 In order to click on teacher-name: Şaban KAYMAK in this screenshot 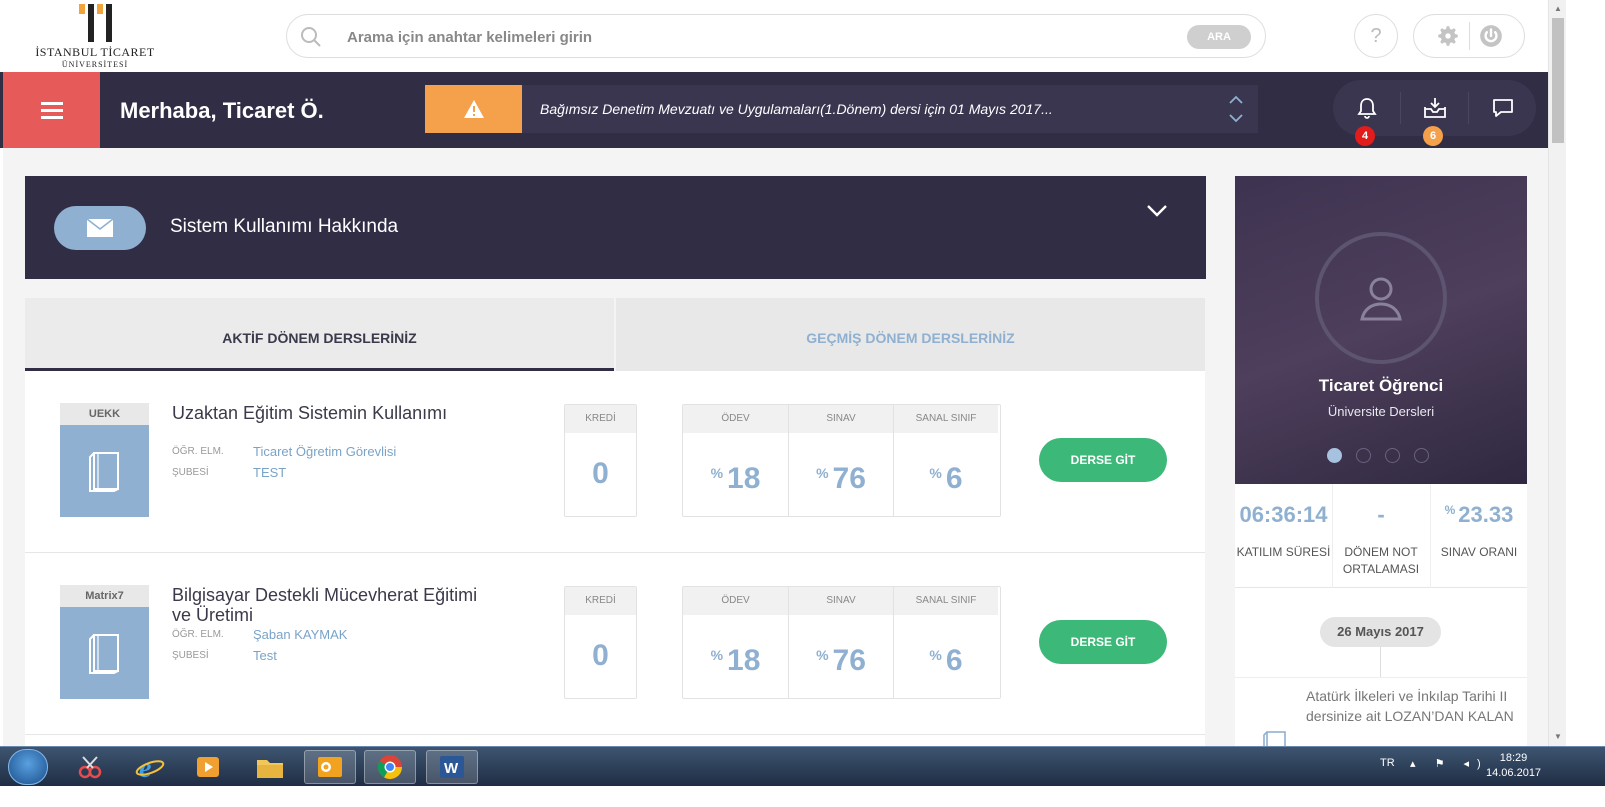, I will do `click(300, 634)`.